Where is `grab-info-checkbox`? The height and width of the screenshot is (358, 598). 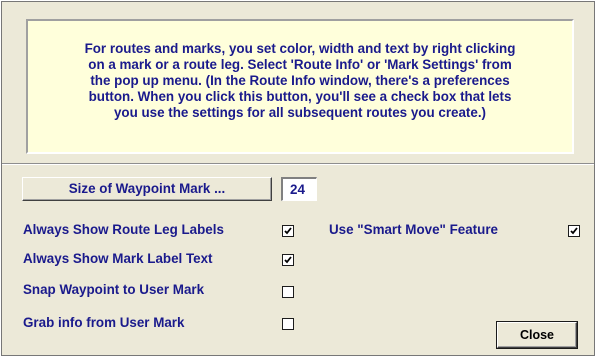 grab-info-checkbox is located at coordinates (288, 324).